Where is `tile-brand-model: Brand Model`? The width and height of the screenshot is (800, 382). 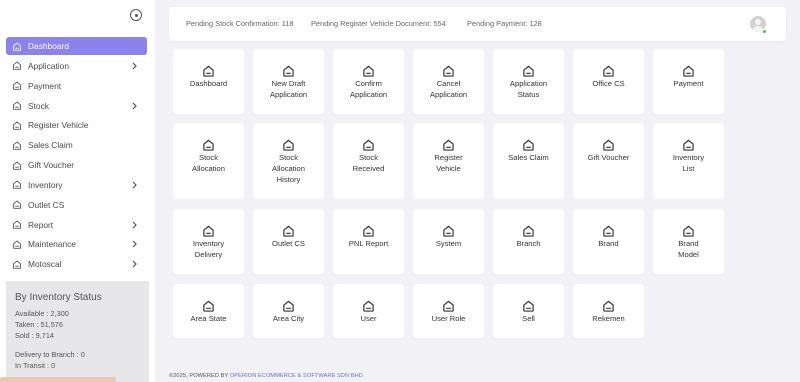 tile-brand-model: Brand Model is located at coordinates (688, 241).